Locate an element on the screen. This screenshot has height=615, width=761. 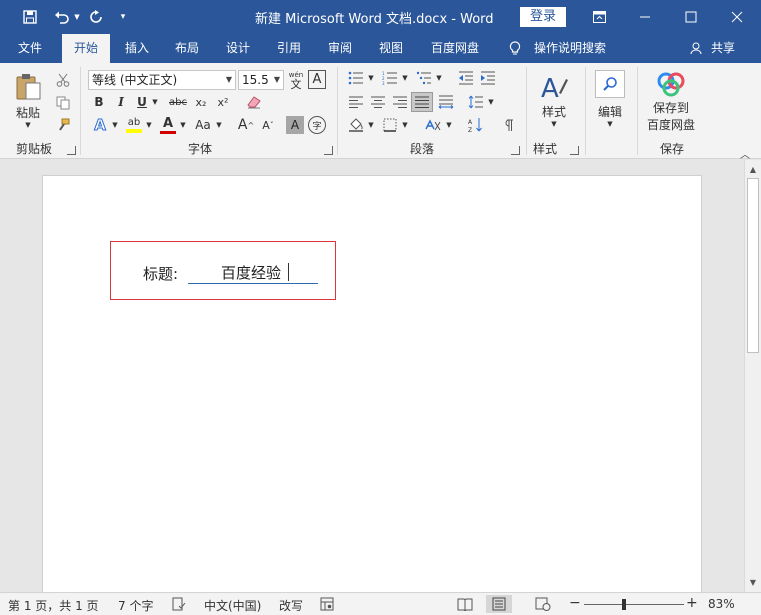
lightbulb-icon is located at coordinates (515, 48).